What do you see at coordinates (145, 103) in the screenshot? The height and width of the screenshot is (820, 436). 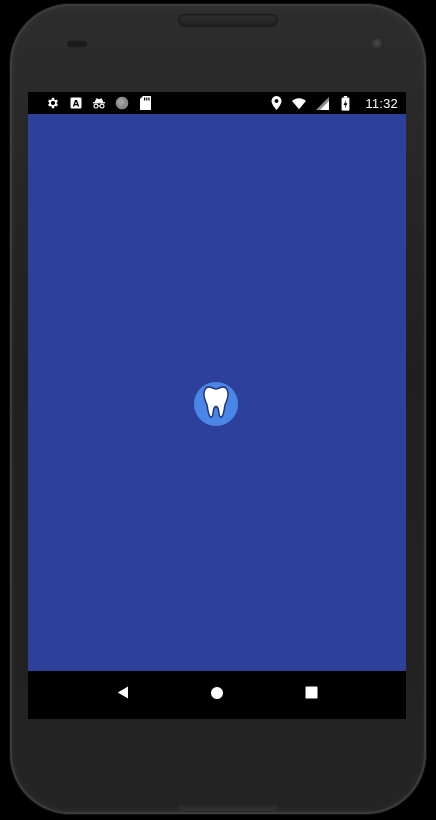 I see `sd-card-icon` at bounding box center [145, 103].